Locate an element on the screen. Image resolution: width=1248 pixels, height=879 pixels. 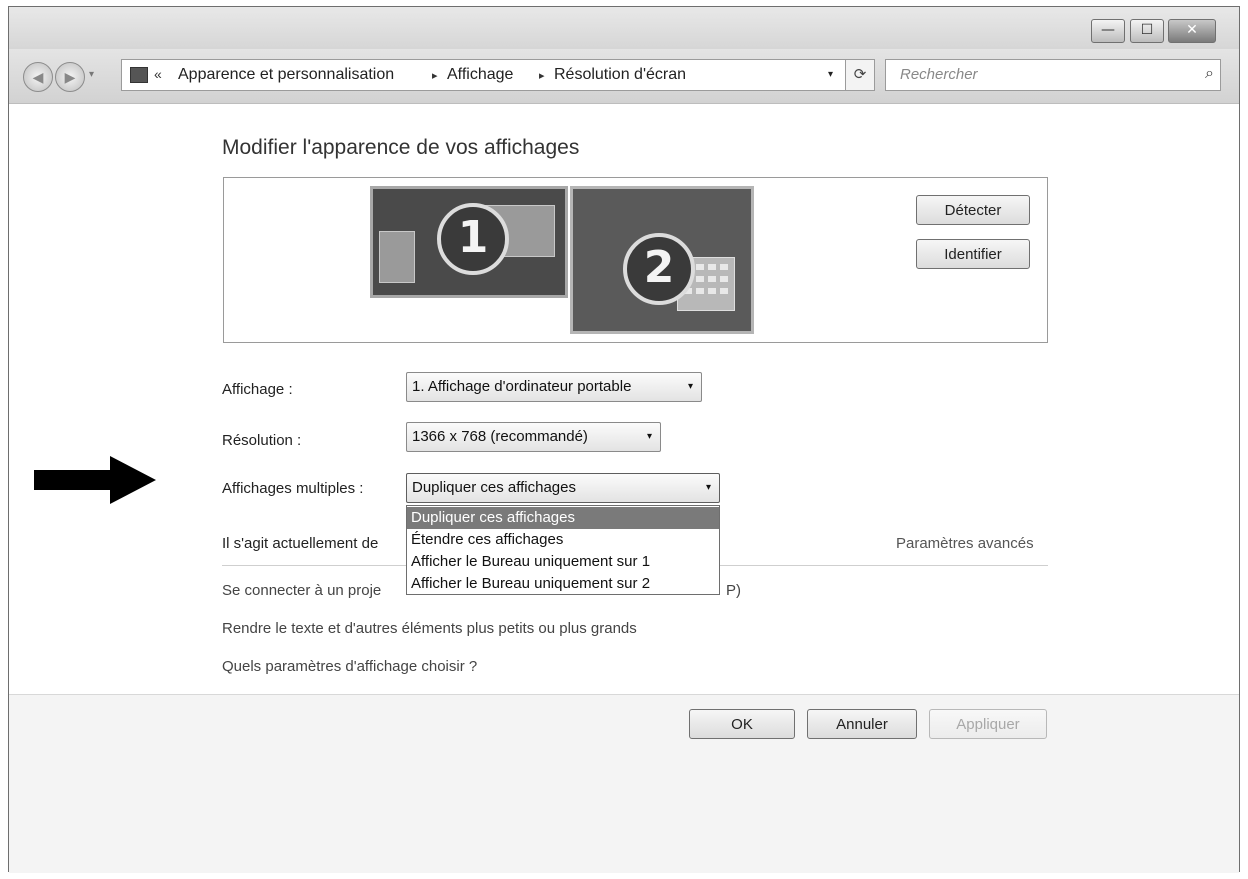
resolution-value: 1366 x 768 (recommandé) is located at coordinates (500, 436).